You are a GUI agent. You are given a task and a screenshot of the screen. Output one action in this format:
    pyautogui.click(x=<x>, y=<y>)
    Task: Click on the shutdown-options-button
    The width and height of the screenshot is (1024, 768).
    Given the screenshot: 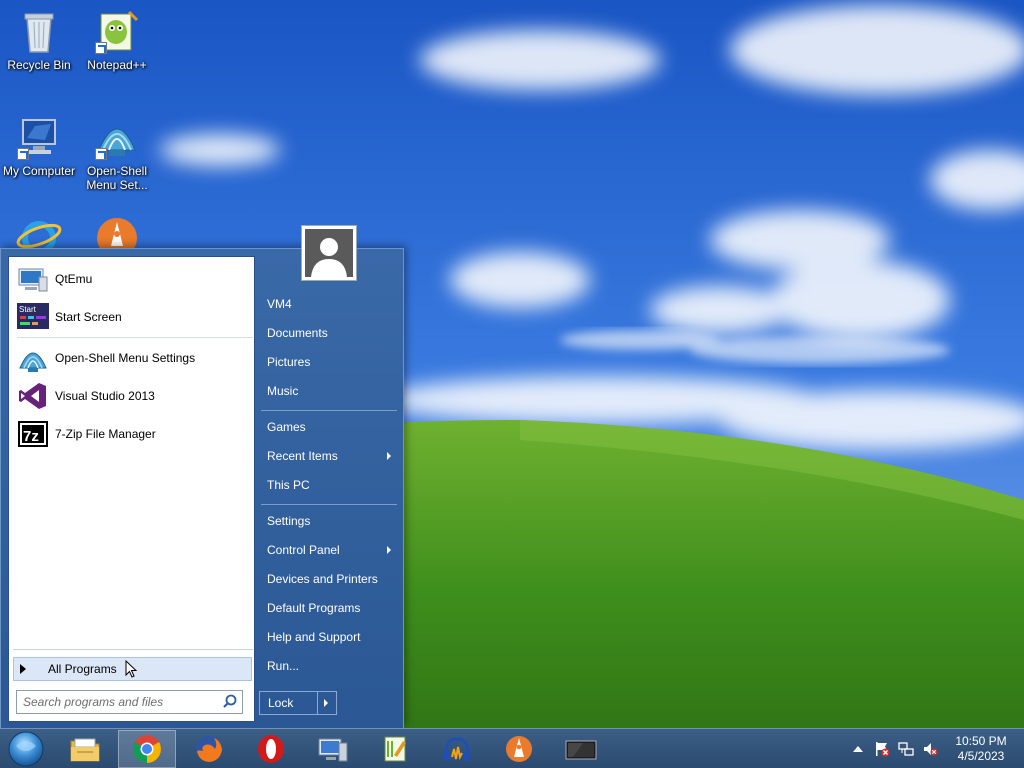 What is the action you would take?
    pyautogui.click(x=327, y=703)
    